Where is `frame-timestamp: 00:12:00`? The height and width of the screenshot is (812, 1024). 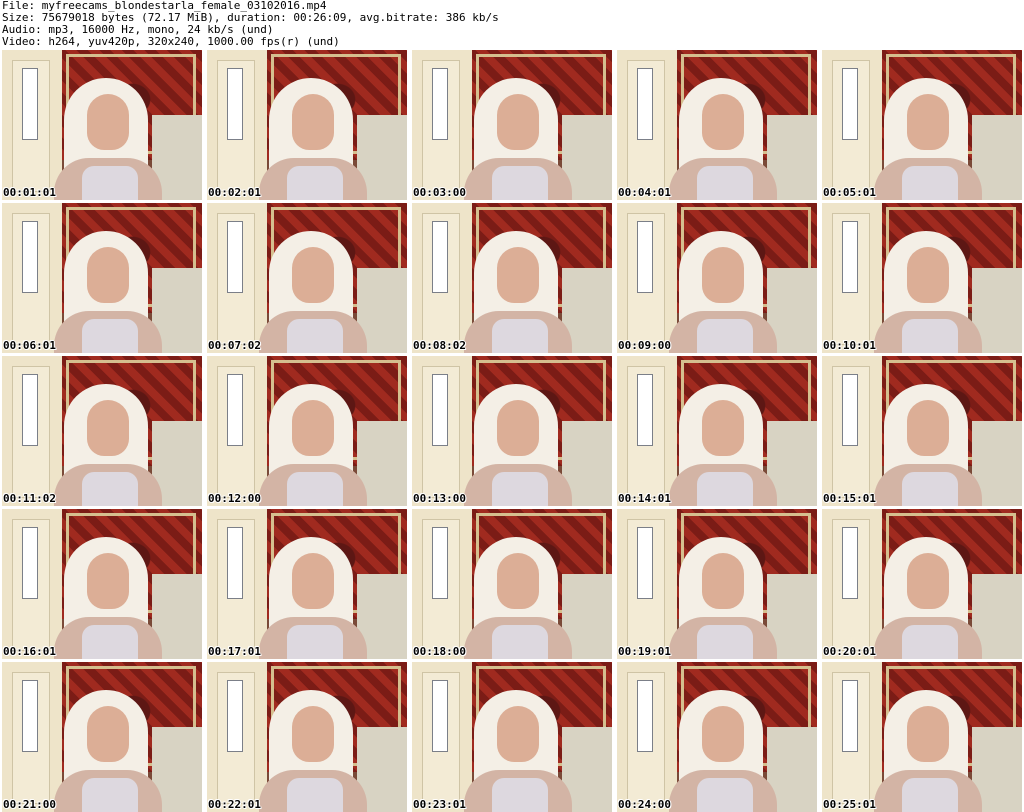
frame-timestamp: 00:12:00 is located at coordinates (234, 498).